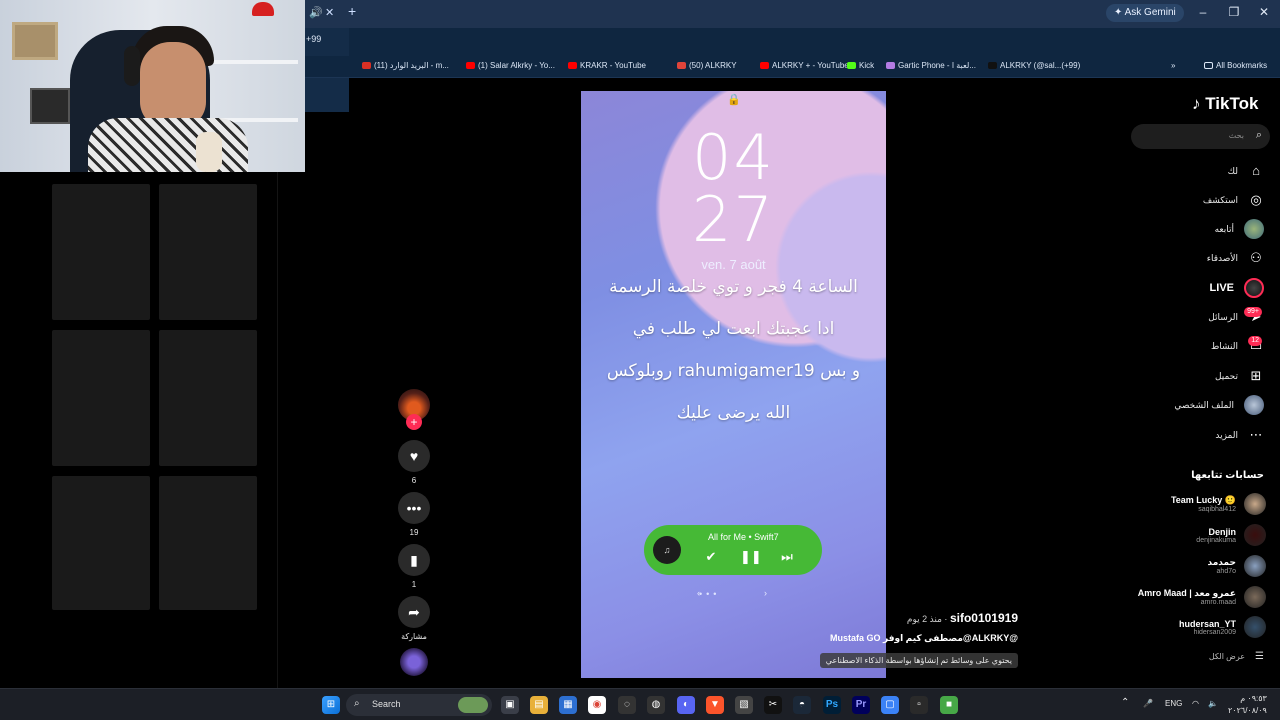 Image resolution: width=1280 pixels, height=720 pixels. Describe the element at coordinates (715, 705) in the screenshot. I see `brave-icon: ▼` at that location.